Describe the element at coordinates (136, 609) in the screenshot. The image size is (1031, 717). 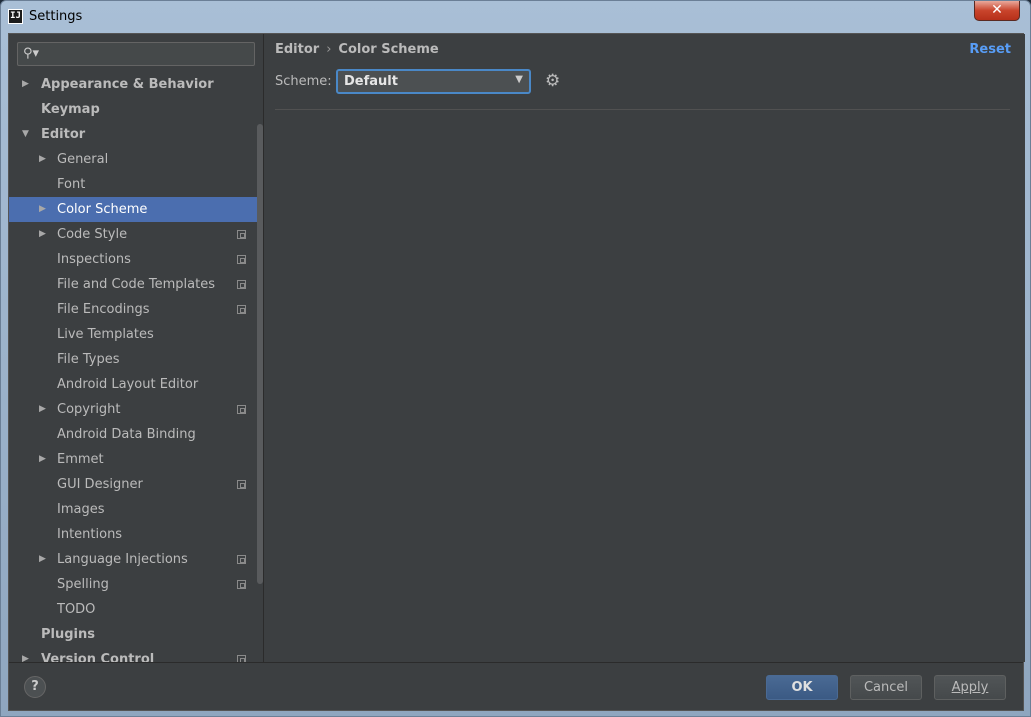
I see `sidebar-item-todo: TODO` at that location.